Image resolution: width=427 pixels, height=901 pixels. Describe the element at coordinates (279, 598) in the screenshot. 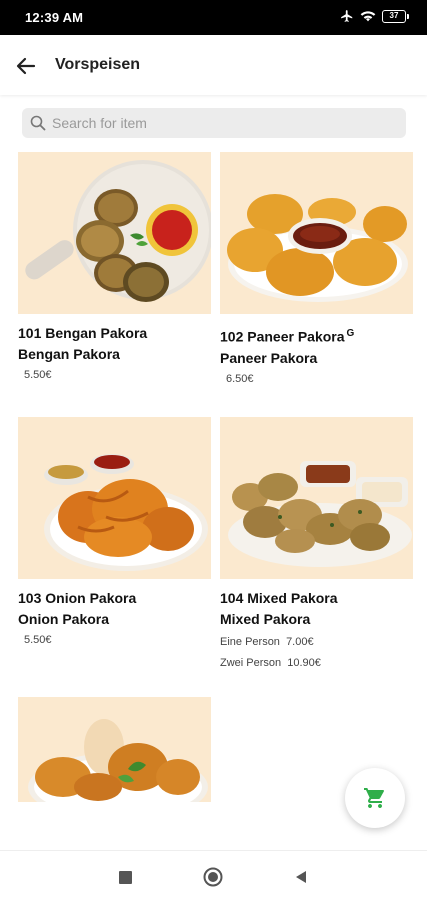

I see `item-title: 104 Mixed Pakora` at that location.